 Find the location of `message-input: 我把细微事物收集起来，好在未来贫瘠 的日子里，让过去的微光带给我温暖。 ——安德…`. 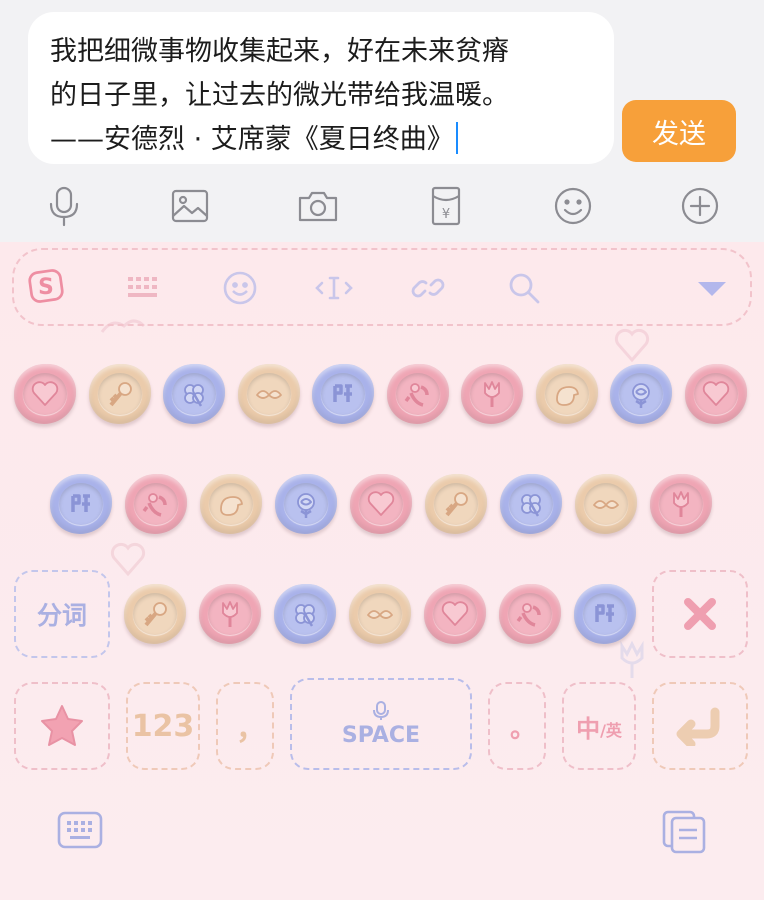

message-input: 我把细微事物收集起来，好在未来贫瘠 的日子里，让过去的微光带给我温暖。 ——安德… is located at coordinates (321, 88).